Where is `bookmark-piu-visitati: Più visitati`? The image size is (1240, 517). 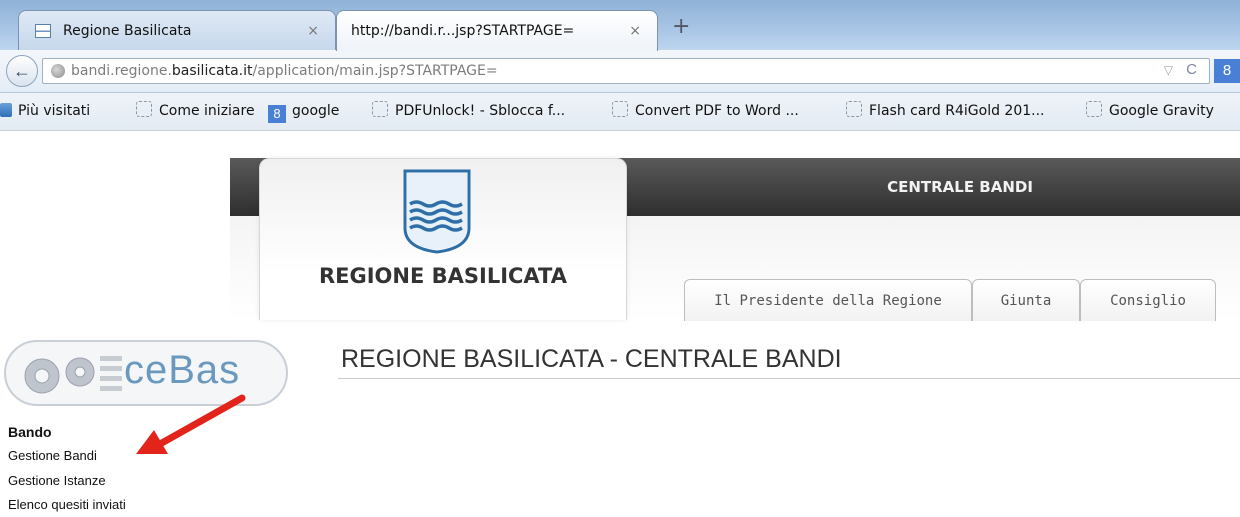
bookmark-piu-visitati: Più visitati is located at coordinates (45, 111).